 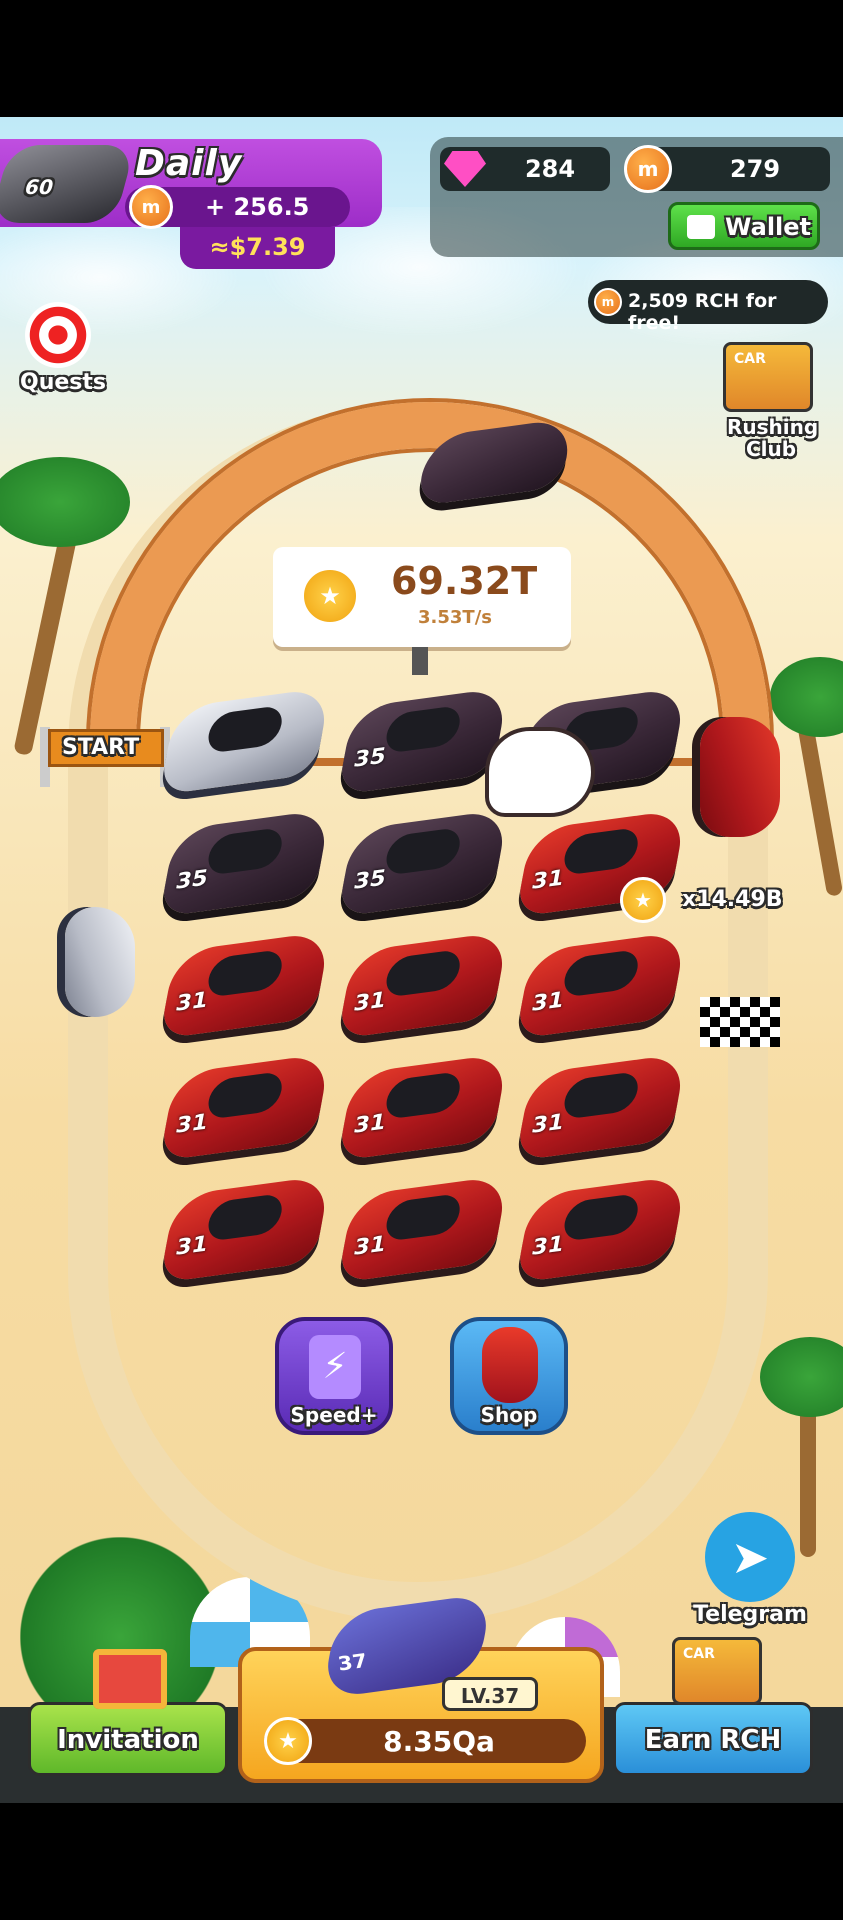 What do you see at coordinates (702, 312) in the screenshot?
I see `free-rch-text: 2,509 RCH for free!` at bounding box center [702, 312].